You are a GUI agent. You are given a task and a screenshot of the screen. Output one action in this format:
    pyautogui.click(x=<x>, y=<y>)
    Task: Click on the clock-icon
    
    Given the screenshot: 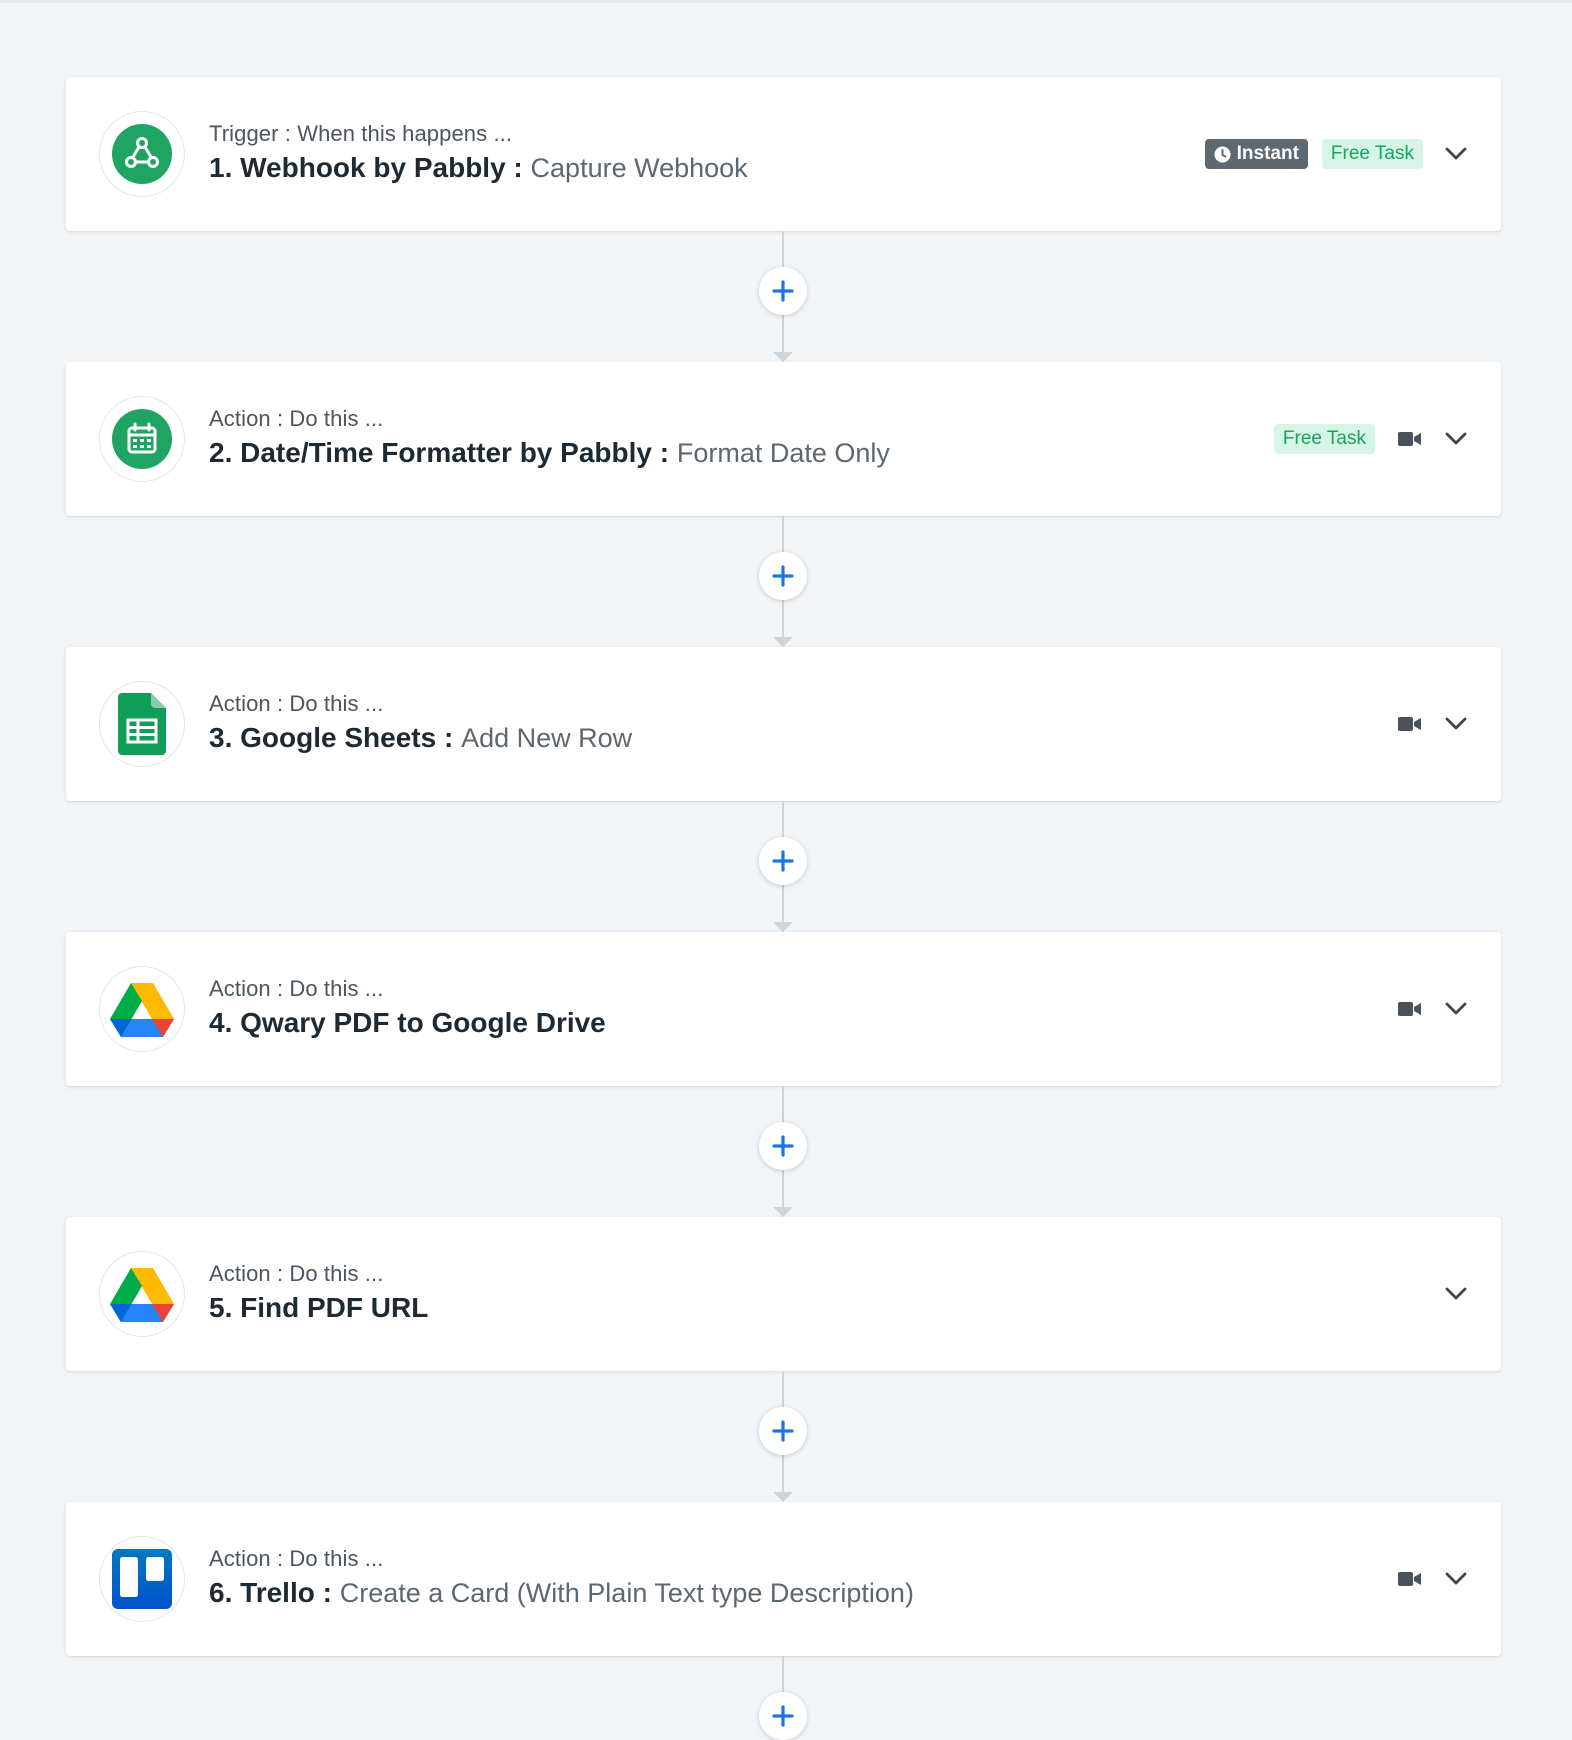 What is the action you would take?
    pyautogui.click(x=1222, y=154)
    